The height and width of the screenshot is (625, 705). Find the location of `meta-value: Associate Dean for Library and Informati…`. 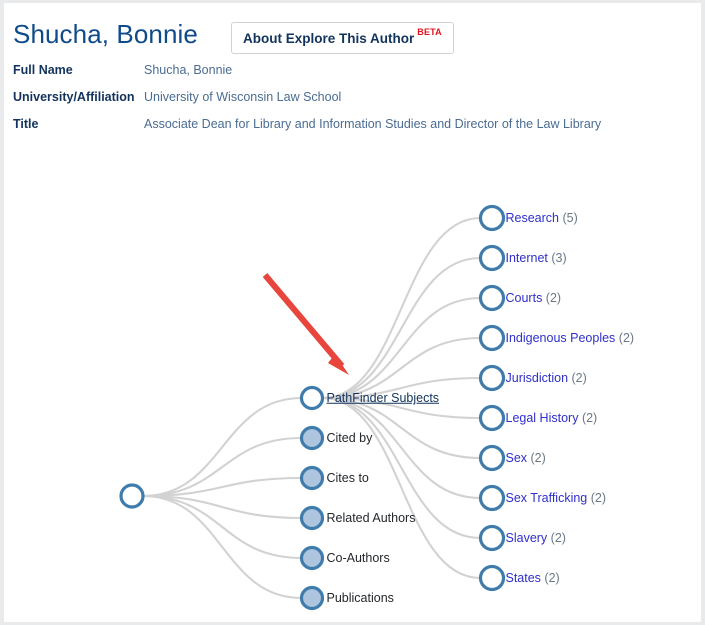

meta-value: Associate Dean for Library and Informati… is located at coordinates (373, 124).